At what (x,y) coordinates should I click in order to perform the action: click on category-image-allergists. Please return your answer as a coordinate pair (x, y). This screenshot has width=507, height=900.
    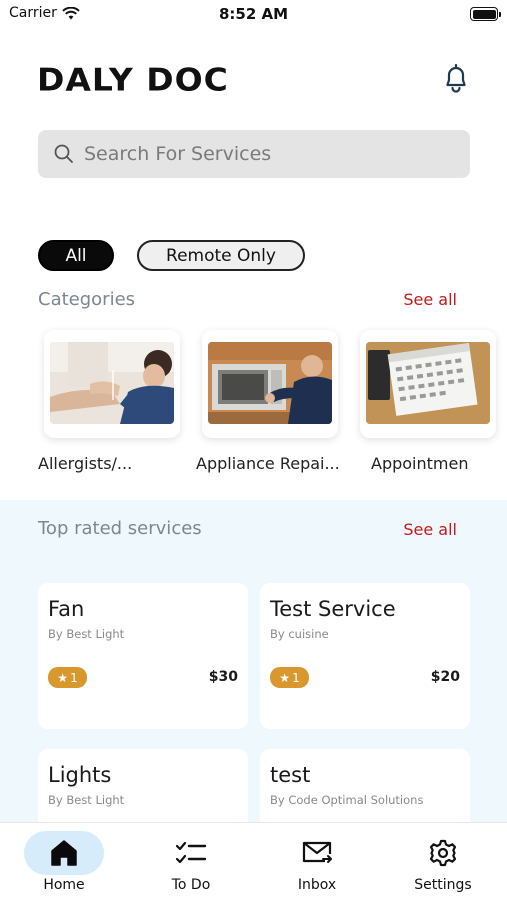
    Looking at the image, I should click on (112, 383).